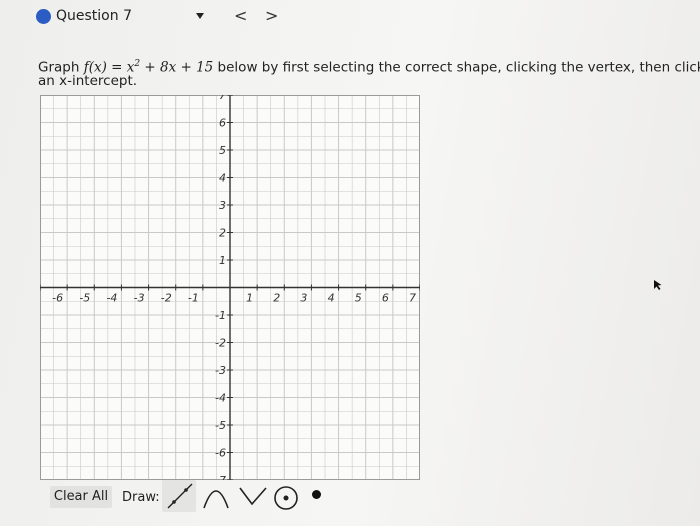 This screenshot has height=526, width=700. What do you see at coordinates (94, 16) in the screenshot?
I see `question-title: Question 7` at bounding box center [94, 16].